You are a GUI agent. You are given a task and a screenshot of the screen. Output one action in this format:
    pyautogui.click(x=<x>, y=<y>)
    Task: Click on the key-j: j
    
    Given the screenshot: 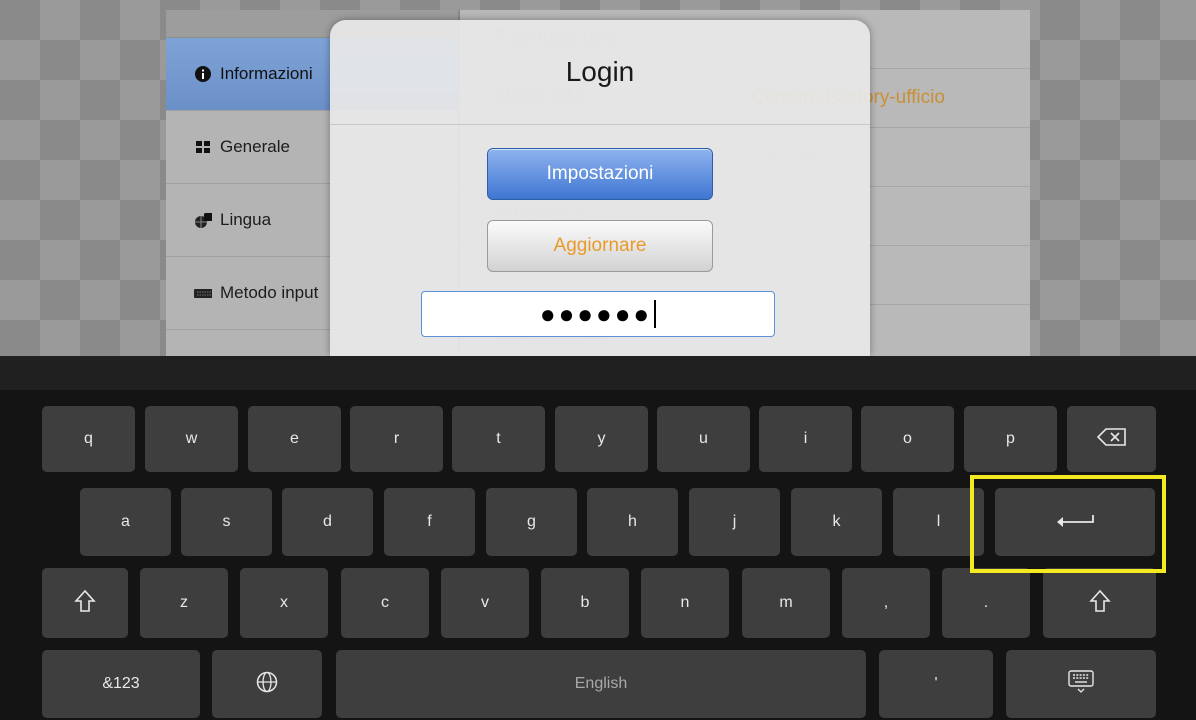 What is the action you would take?
    pyautogui.click(x=734, y=522)
    